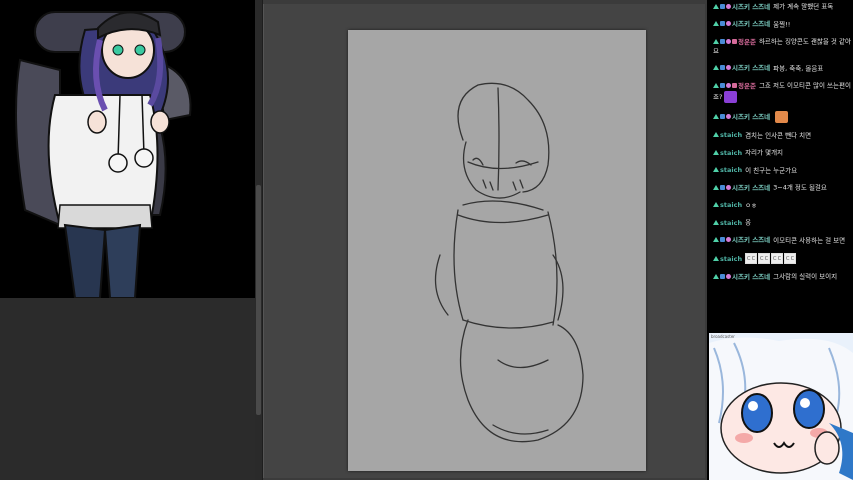 The image size is (853, 480). I want to click on chat-text: 움찔!!, so click(782, 24).